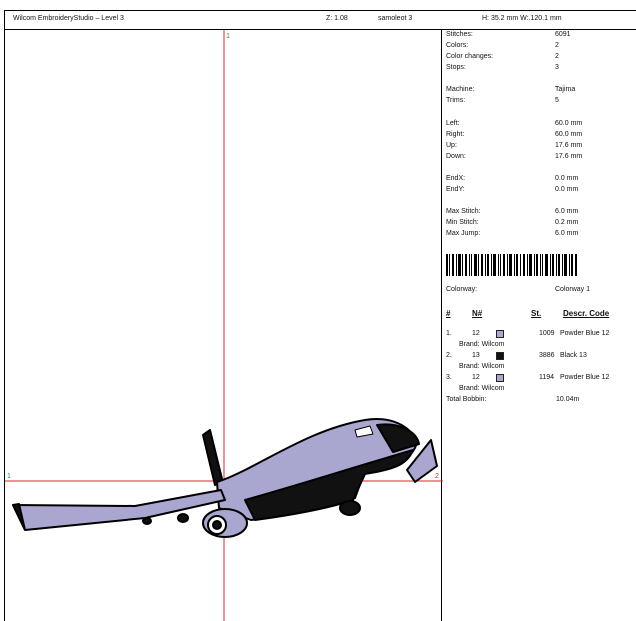 The image size is (636, 621). What do you see at coordinates (502, 67) in the screenshot?
I see `stops-row: Stops: 3` at bounding box center [502, 67].